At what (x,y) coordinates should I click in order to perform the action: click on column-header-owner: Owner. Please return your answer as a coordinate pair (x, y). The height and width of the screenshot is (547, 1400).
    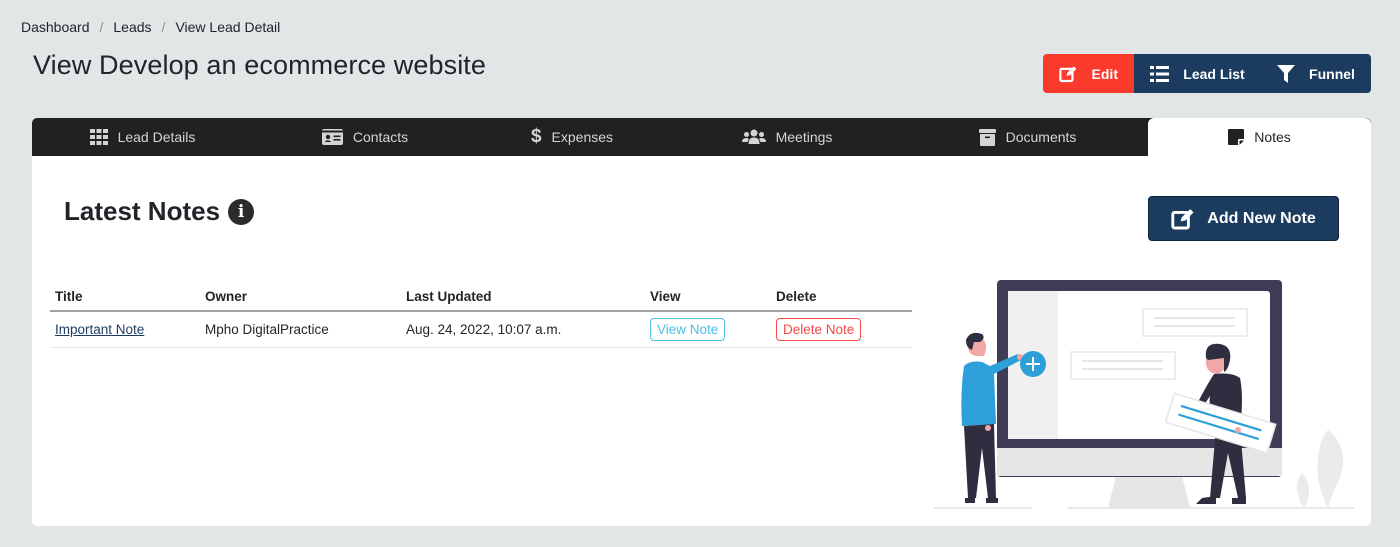
    Looking at the image, I should click on (300, 297).